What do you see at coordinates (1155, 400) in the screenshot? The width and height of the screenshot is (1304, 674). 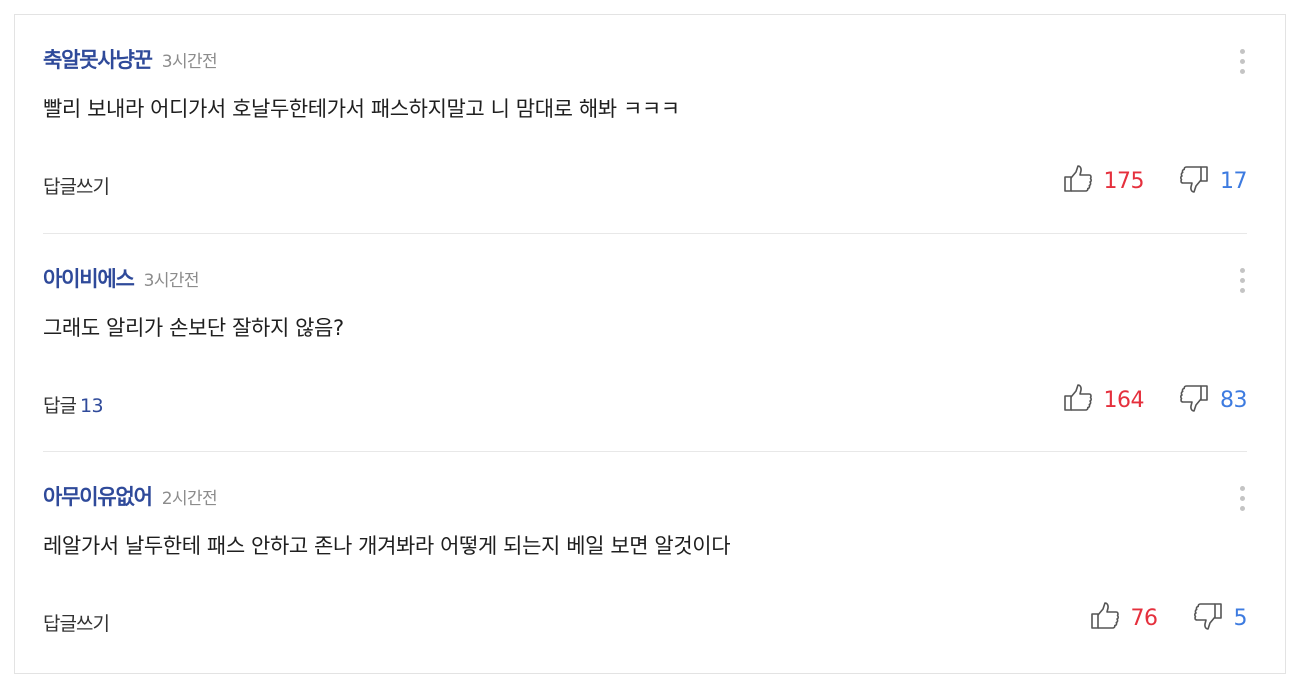 I see `vote-bar: 164 83` at bounding box center [1155, 400].